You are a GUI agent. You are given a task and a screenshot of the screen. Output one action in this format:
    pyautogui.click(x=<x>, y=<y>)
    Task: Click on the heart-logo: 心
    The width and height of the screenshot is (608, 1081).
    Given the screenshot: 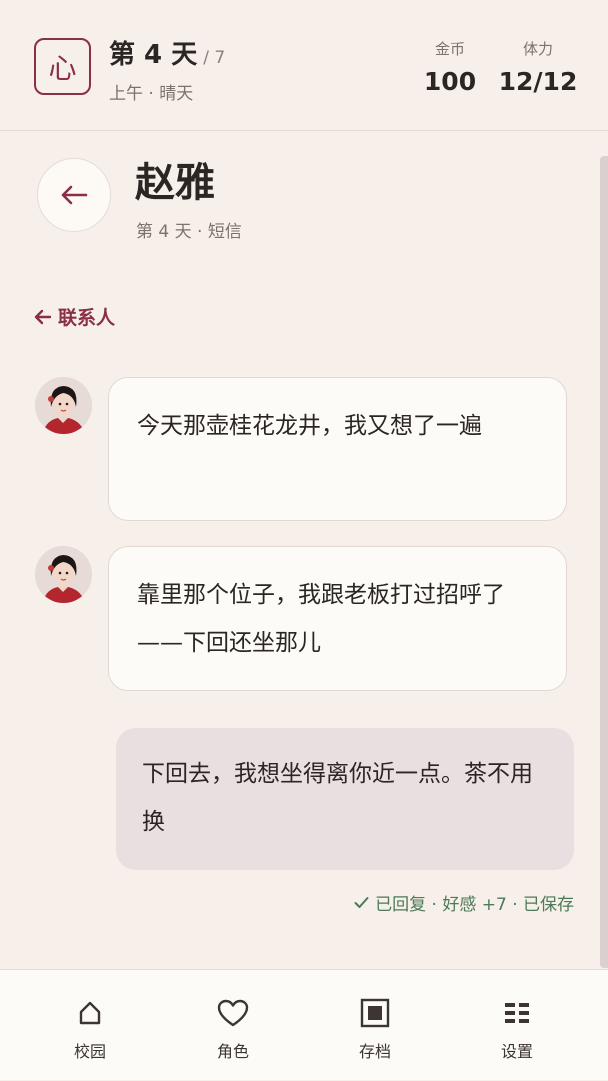 What is the action you would take?
    pyautogui.click(x=62, y=66)
    